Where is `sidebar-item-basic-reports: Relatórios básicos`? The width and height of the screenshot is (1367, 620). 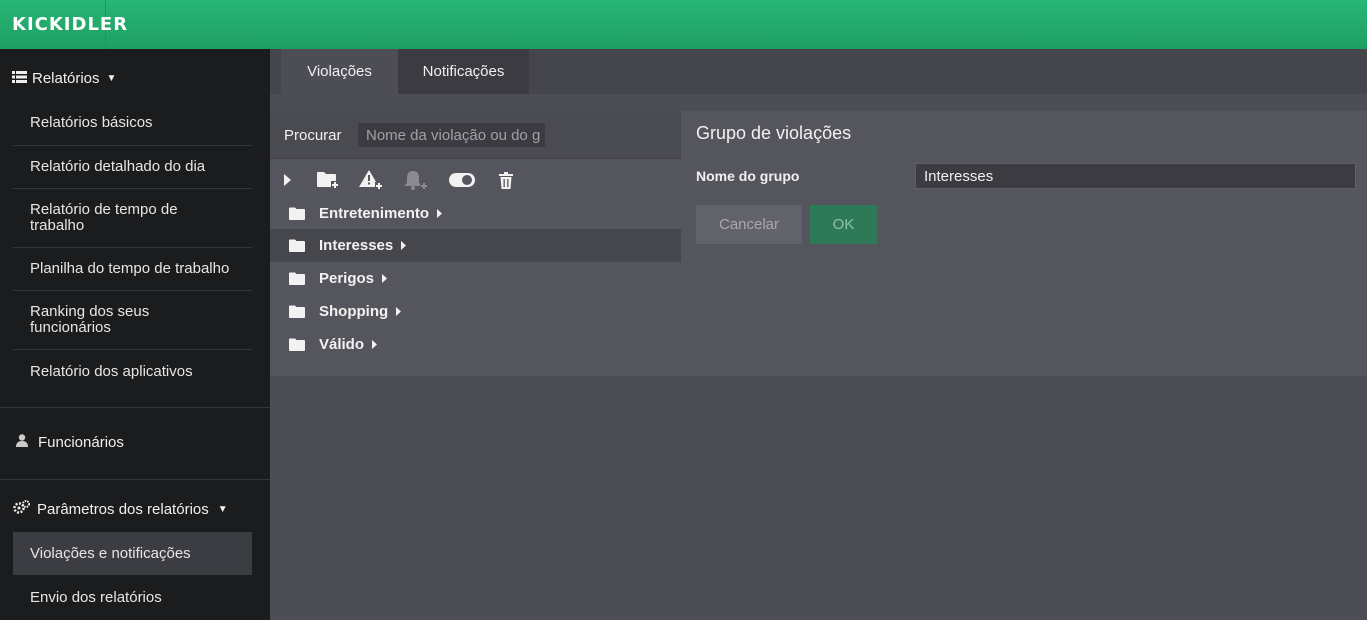 sidebar-item-basic-reports: Relatórios básicos is located at coordinates (132, 123).